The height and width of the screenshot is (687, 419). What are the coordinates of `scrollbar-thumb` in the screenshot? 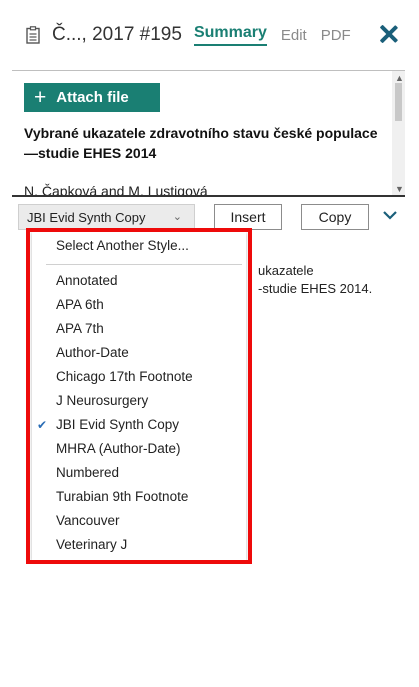 It's located at (398, 102).